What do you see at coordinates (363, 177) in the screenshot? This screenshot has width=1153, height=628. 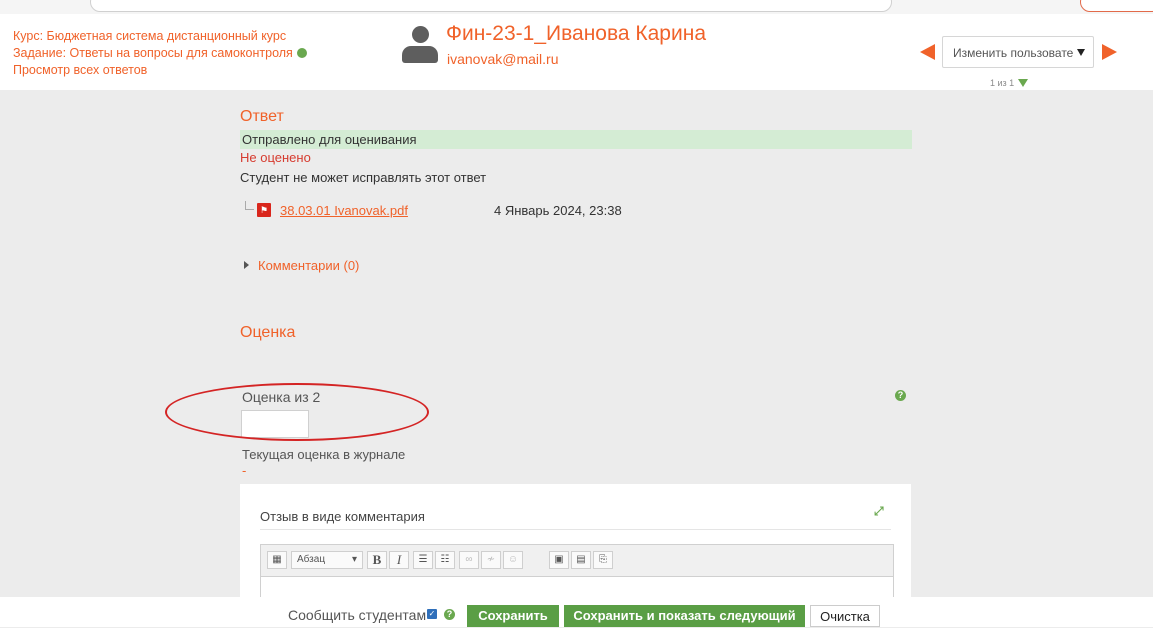 I see `edit-status: Студент не может исправлять этот ответ` at bounding box center [363, 177].